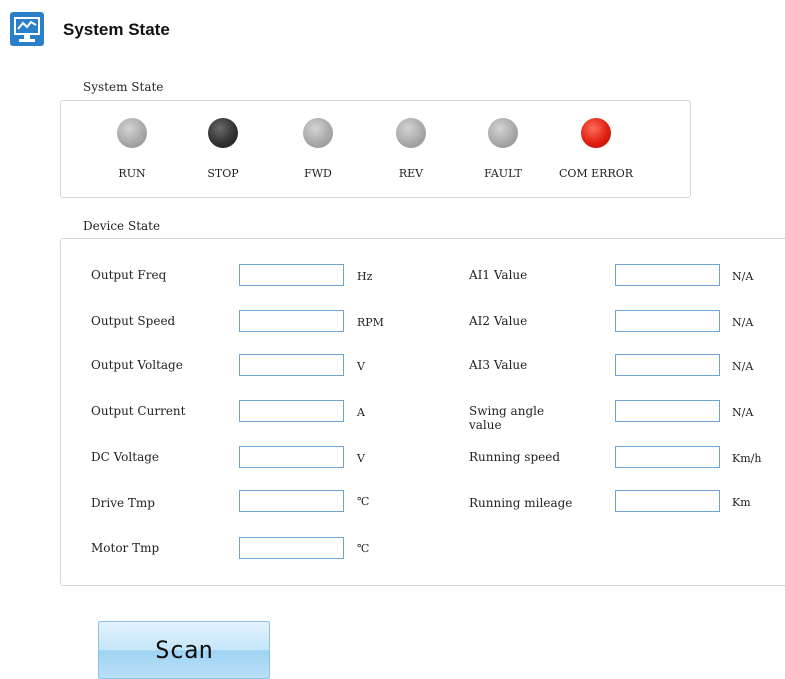 The width and height of the screenshot is (785, 679). I want to click on rev-indicator-icon, so click(411, 133).